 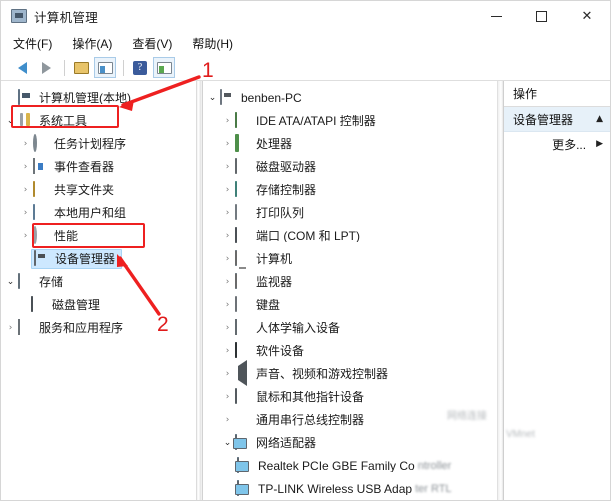 I want to click on device-node-label: 软件设备, so click(x=280, y=350).